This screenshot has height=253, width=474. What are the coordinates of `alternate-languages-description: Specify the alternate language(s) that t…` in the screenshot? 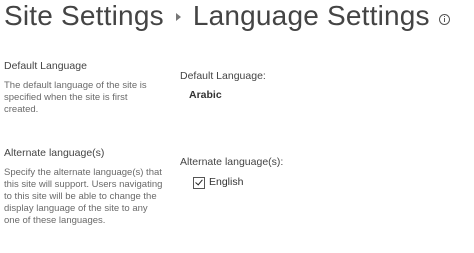 It's located at (83, 196).